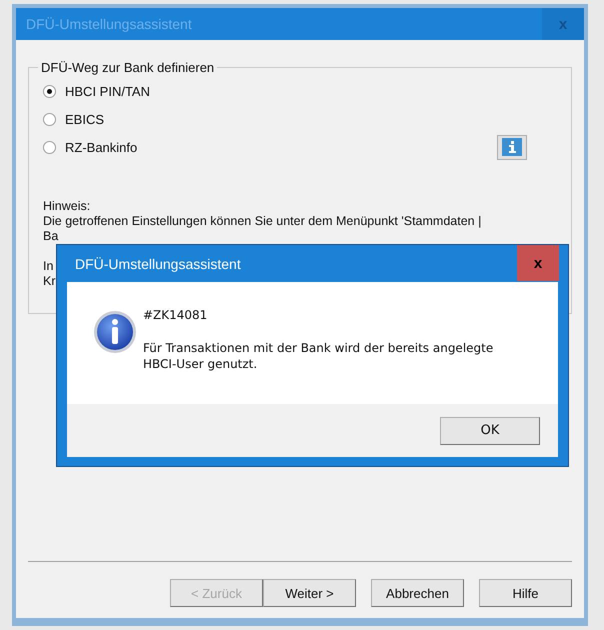  I want to click on radio-label: HBCI PIN/TAN, so click(107, 91).